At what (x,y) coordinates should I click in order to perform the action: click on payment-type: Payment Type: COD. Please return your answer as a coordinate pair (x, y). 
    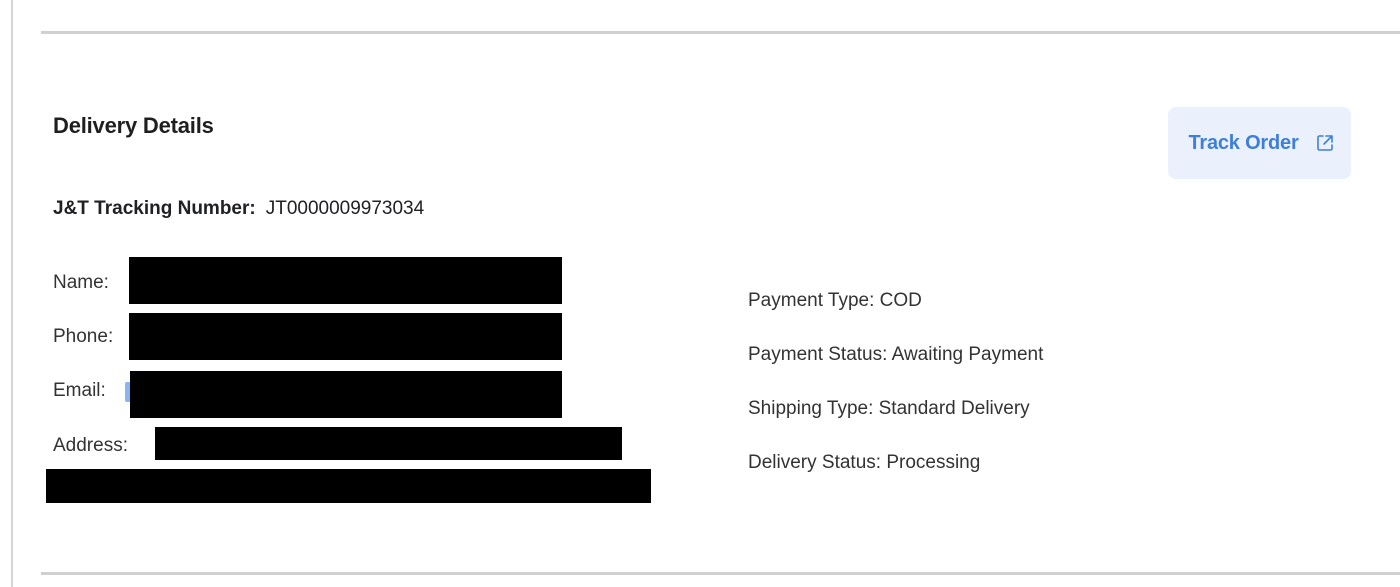
    Looking at the image, I should click on (835, 300).